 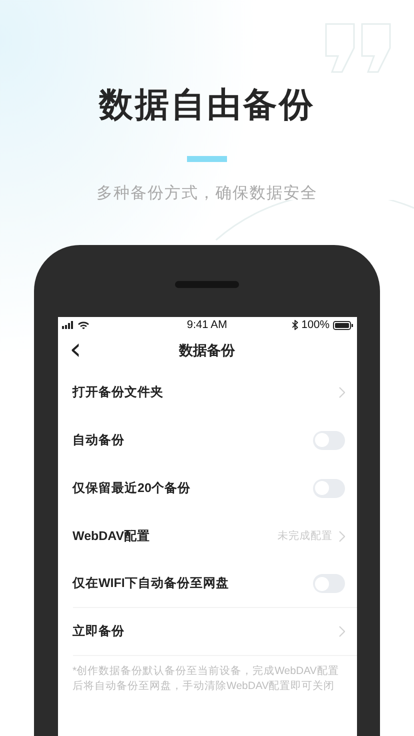 I want to click on status-time: 9:41 AM, so click(x=207, y=325).